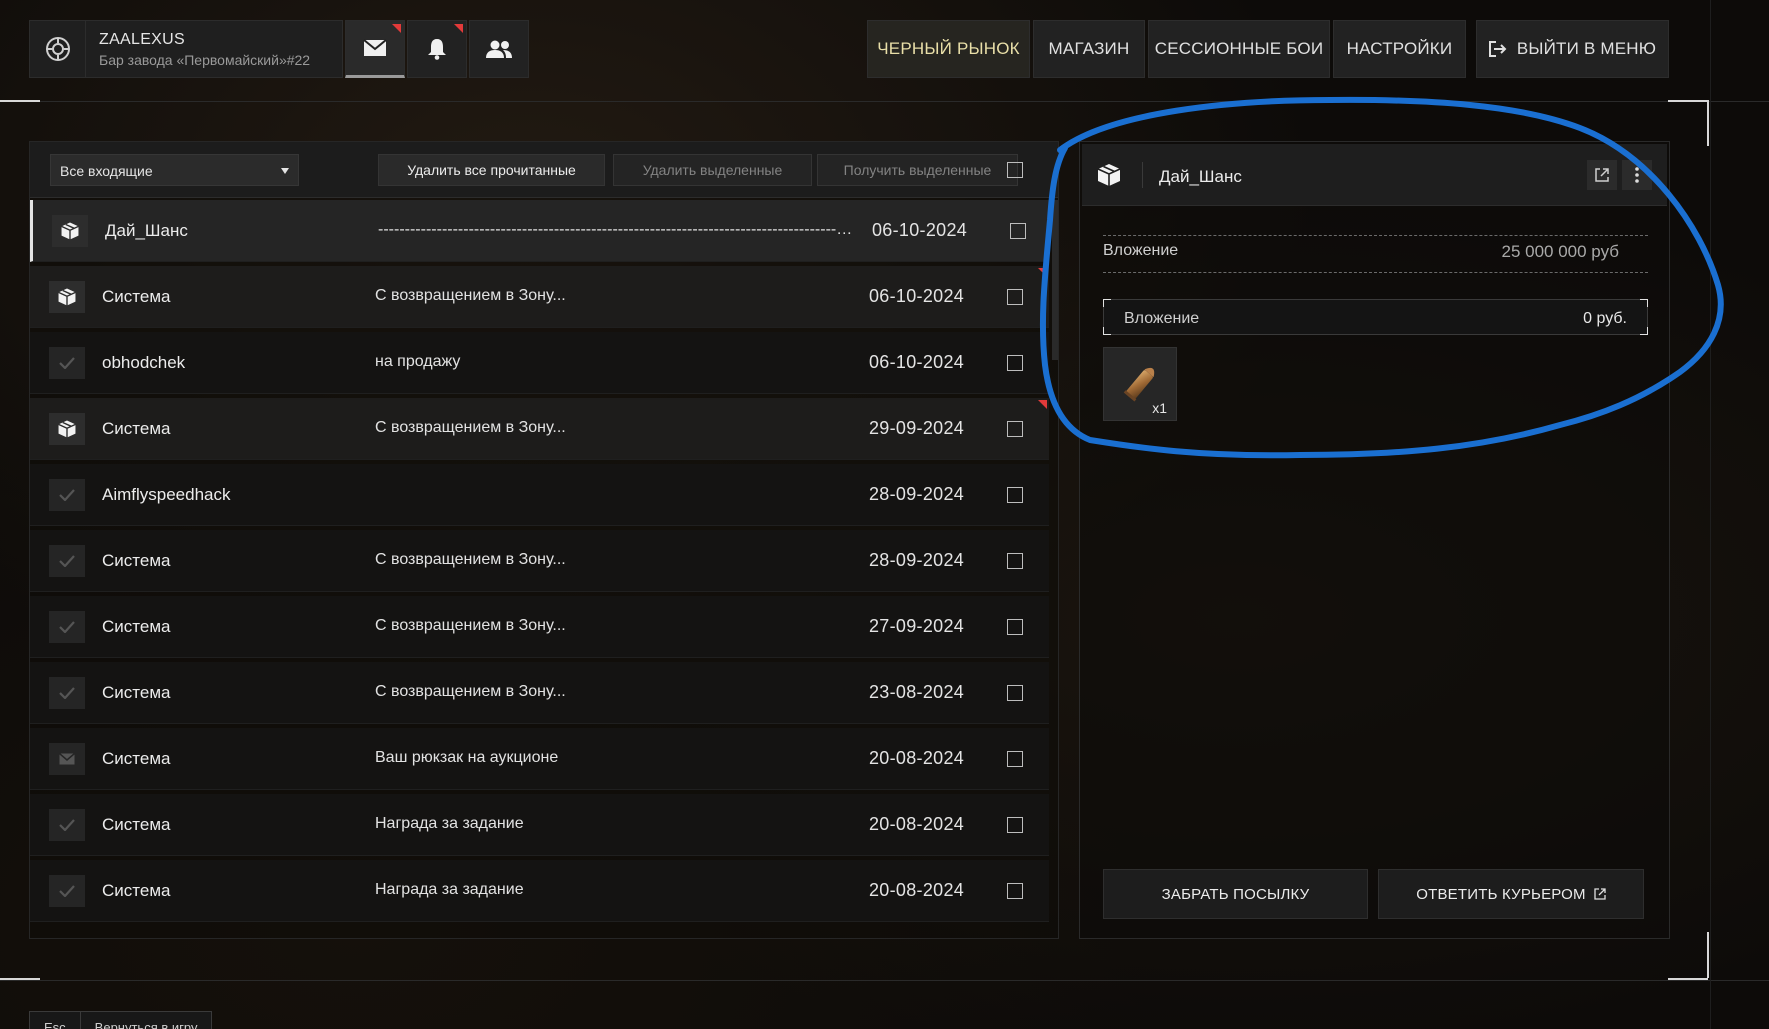 This screenshot has width=1769, height=1029. I want to click on header-separator, so click(1142, 175).